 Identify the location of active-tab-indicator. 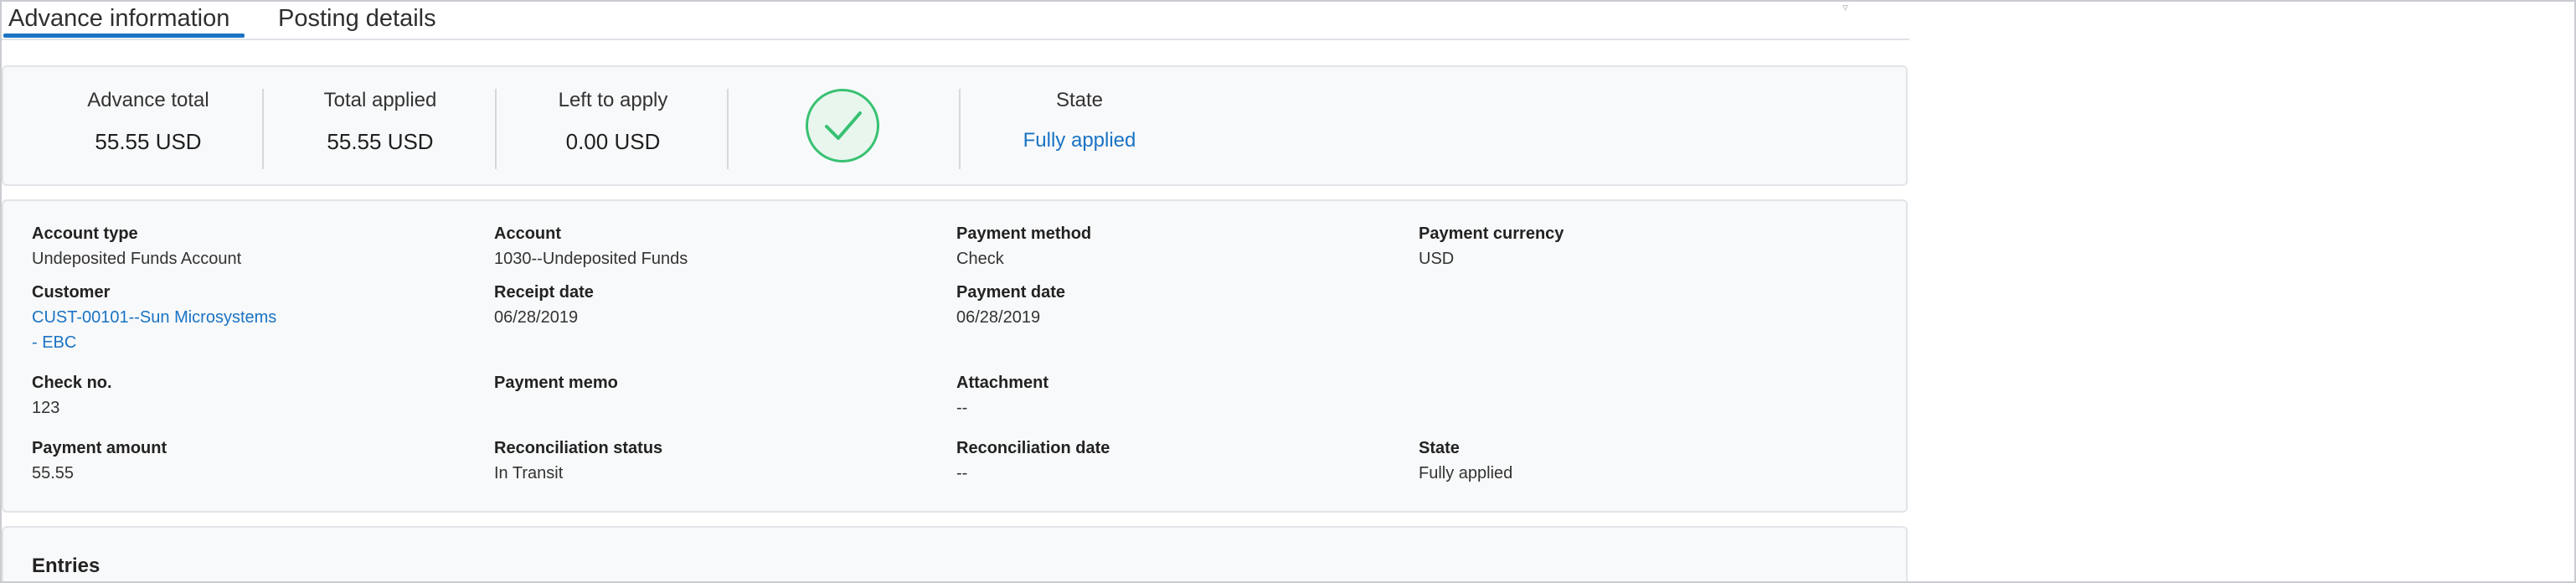
(124, 36).